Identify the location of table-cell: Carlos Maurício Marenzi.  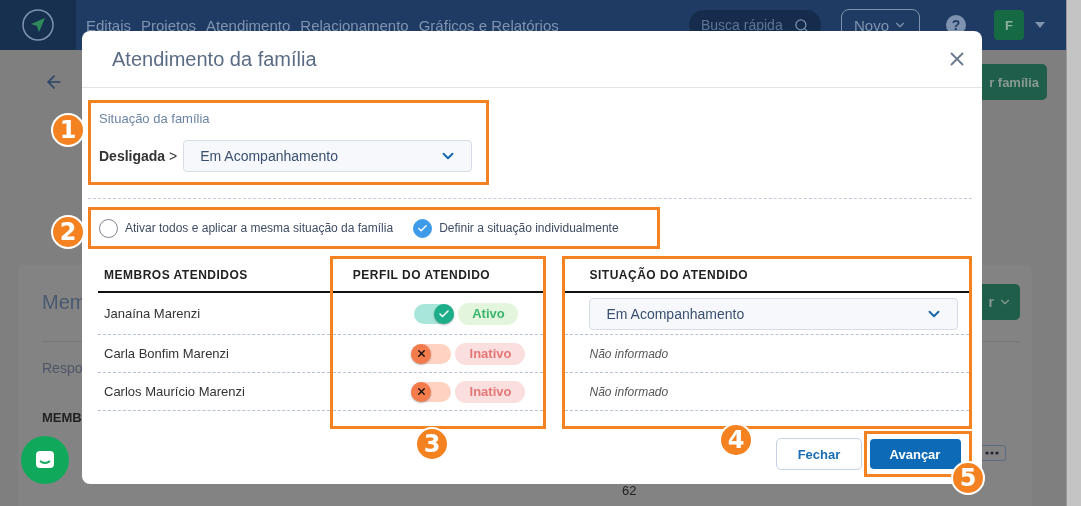
(214, 392).